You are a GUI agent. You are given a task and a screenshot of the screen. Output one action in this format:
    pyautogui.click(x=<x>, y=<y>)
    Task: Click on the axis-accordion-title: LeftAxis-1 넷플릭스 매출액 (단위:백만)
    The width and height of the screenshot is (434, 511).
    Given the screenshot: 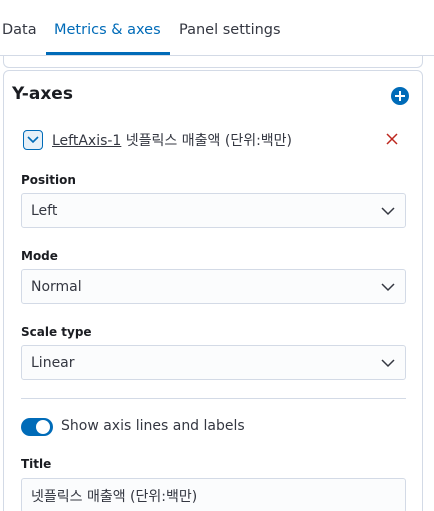 What is the action you would take?
    pyautogui.click(x=172, y=140)
    